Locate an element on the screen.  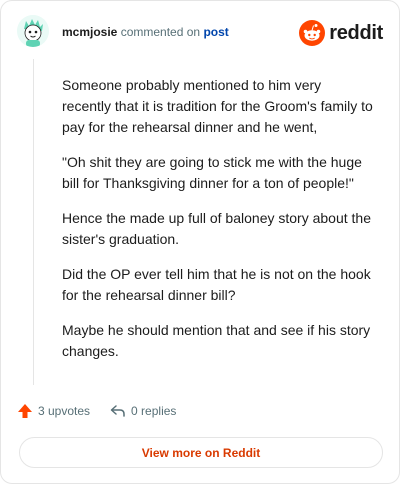
reddit-wordmark: reddit is located at coordinates (356, 32).